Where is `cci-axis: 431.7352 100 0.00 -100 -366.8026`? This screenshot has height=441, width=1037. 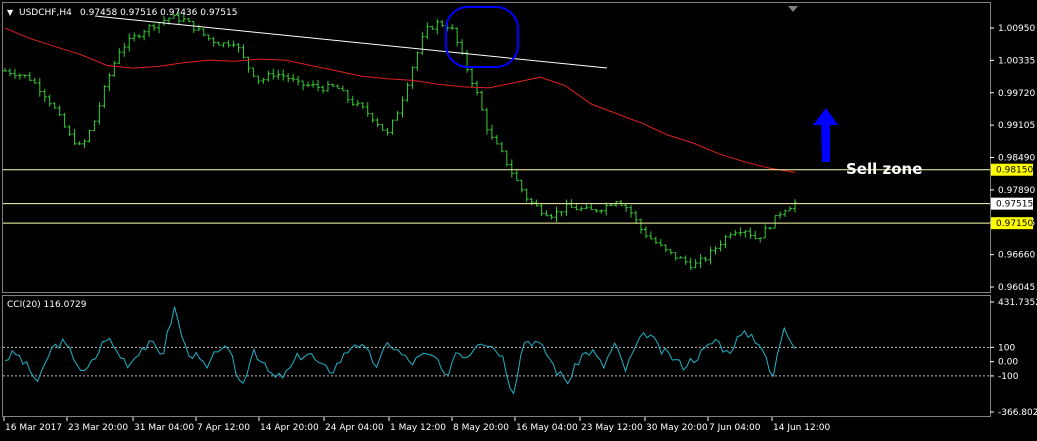 cci-axis: 431.7352 100 0.00 -100 -366.8026 is located at coordinates (1013, 358).